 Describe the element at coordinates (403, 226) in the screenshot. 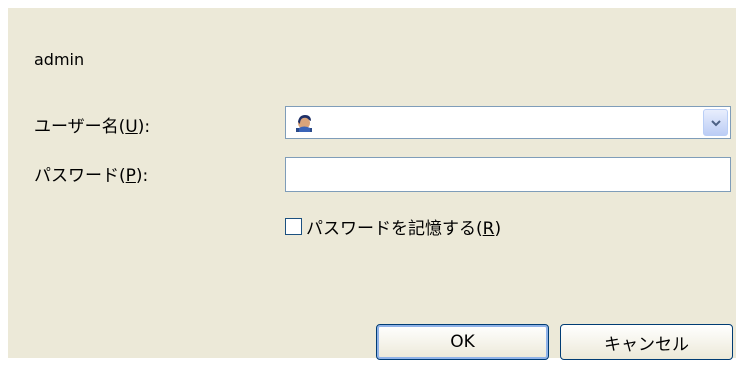

I see `remember-password-label: パスワードを記憶する(R)` at that location.